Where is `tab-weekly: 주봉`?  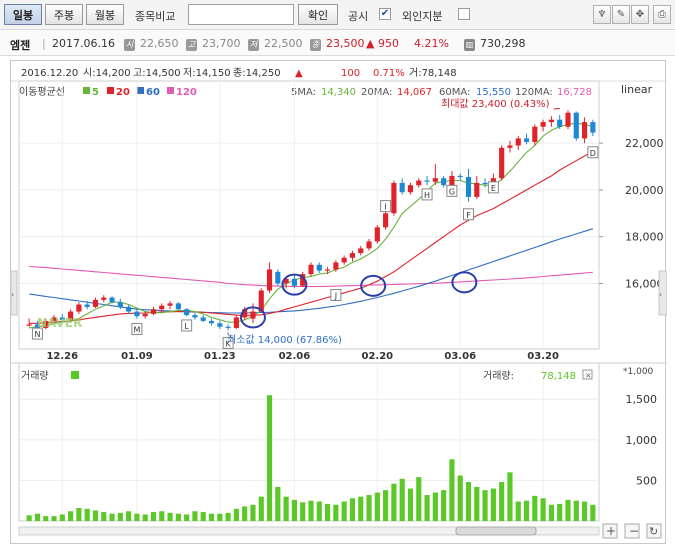
tab-weekly: 주봉 is located at coordinates (64, 14).